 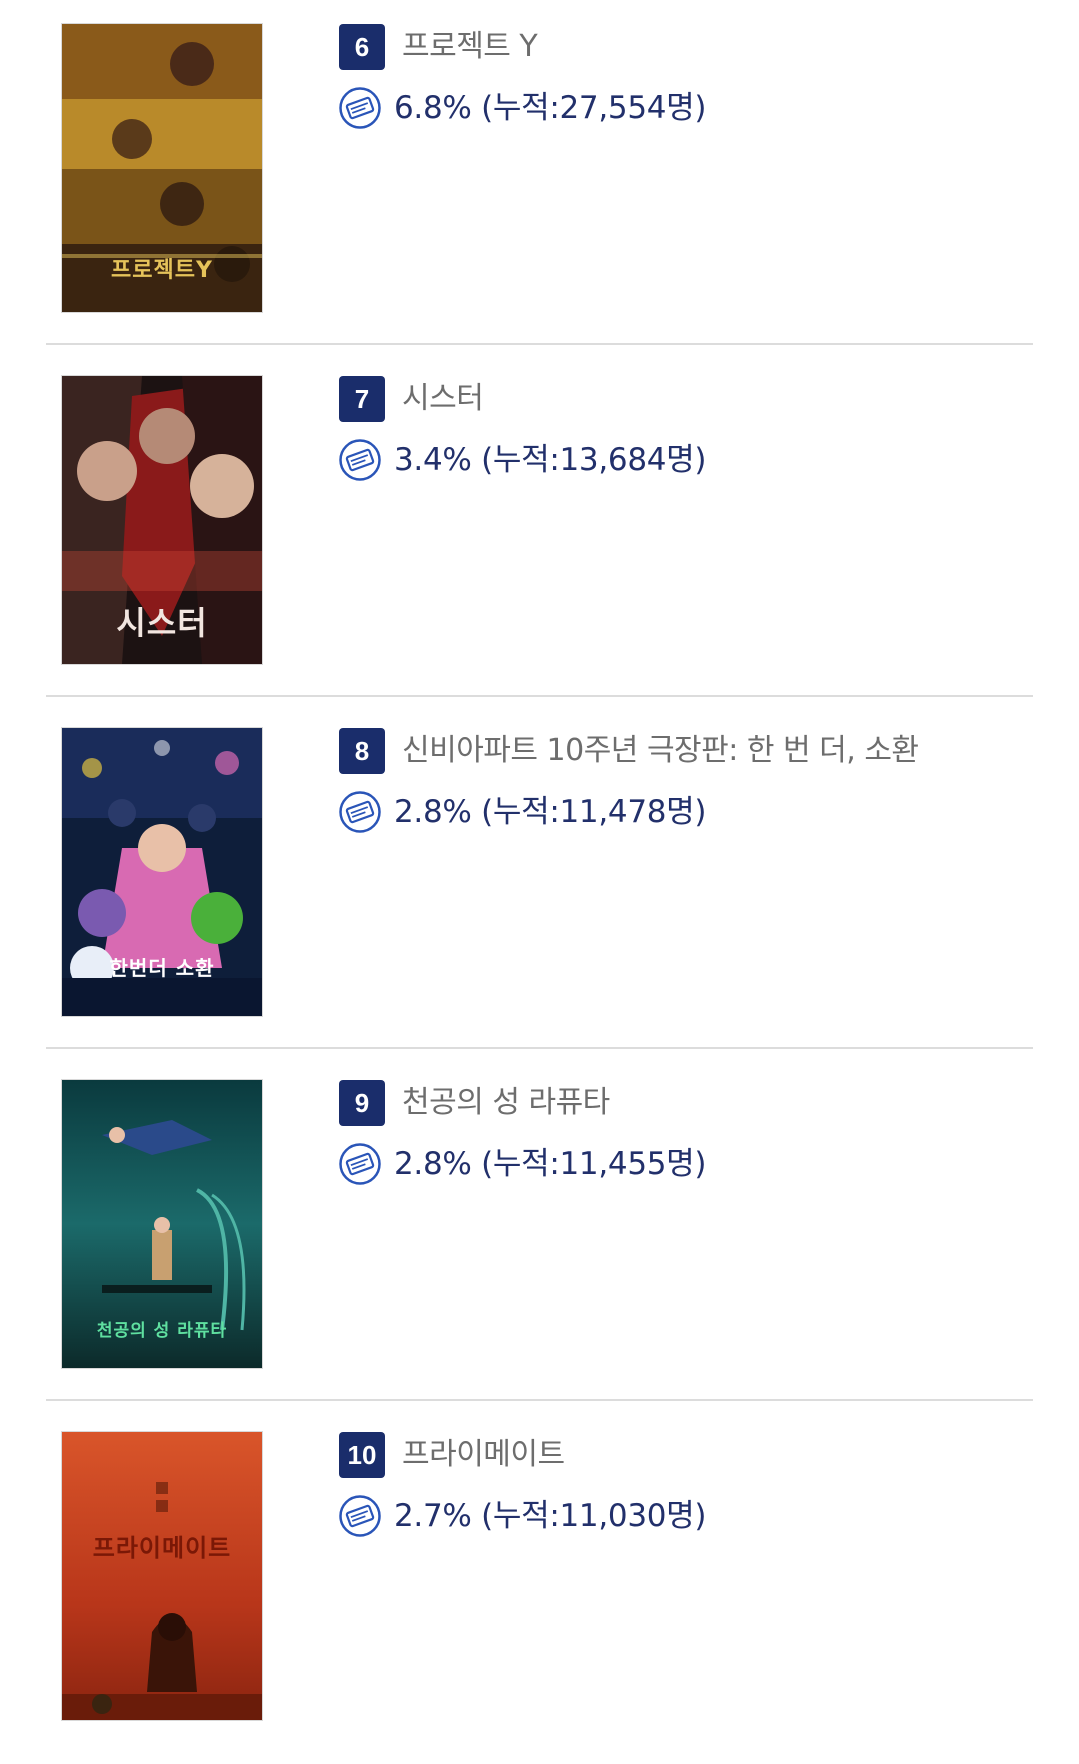 I want to click on audience-share: 2.7%, so click(x=433, y=1516).